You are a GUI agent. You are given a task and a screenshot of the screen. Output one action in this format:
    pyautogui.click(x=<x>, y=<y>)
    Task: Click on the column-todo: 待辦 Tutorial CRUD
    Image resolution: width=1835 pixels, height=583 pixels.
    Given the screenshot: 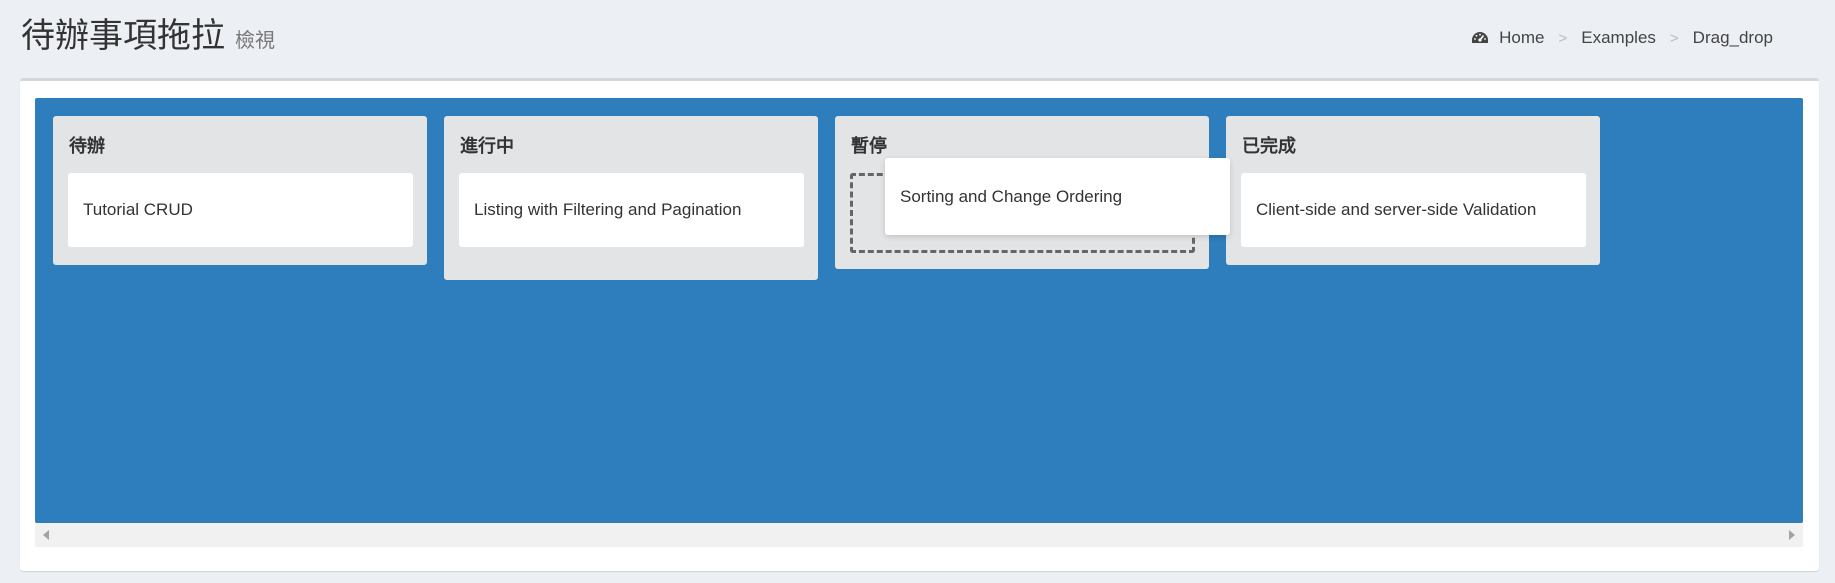 What is the action you would take?
    pyautogui.click(x=240, y=190)
    